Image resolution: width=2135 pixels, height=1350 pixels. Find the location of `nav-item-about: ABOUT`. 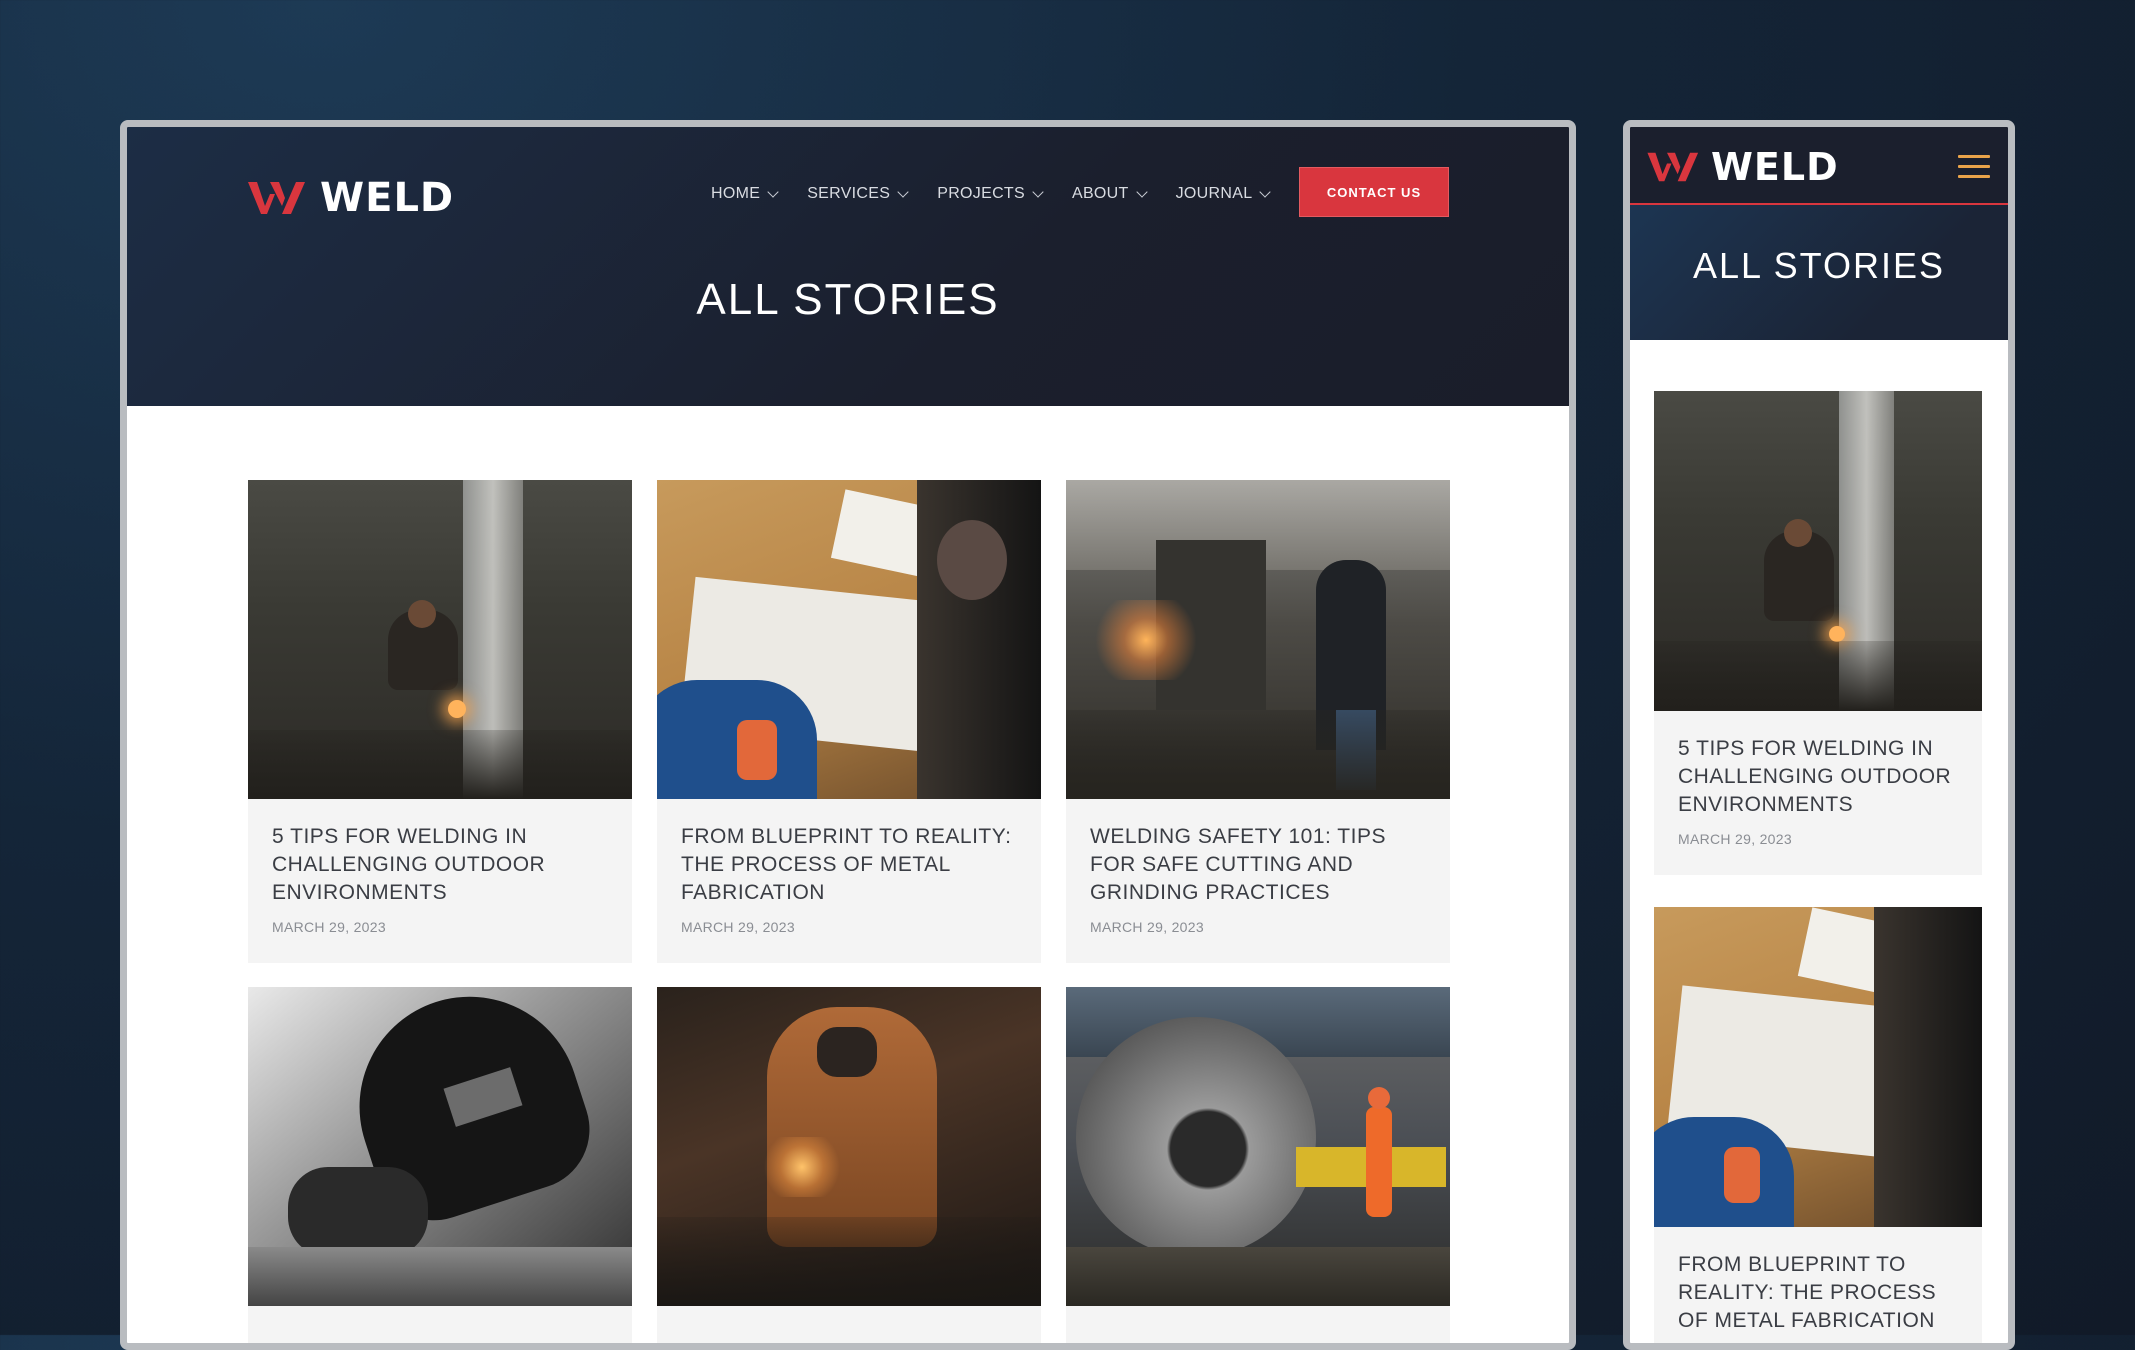

nav-item-about: ABOUT is located at coordinates (1109, 194).